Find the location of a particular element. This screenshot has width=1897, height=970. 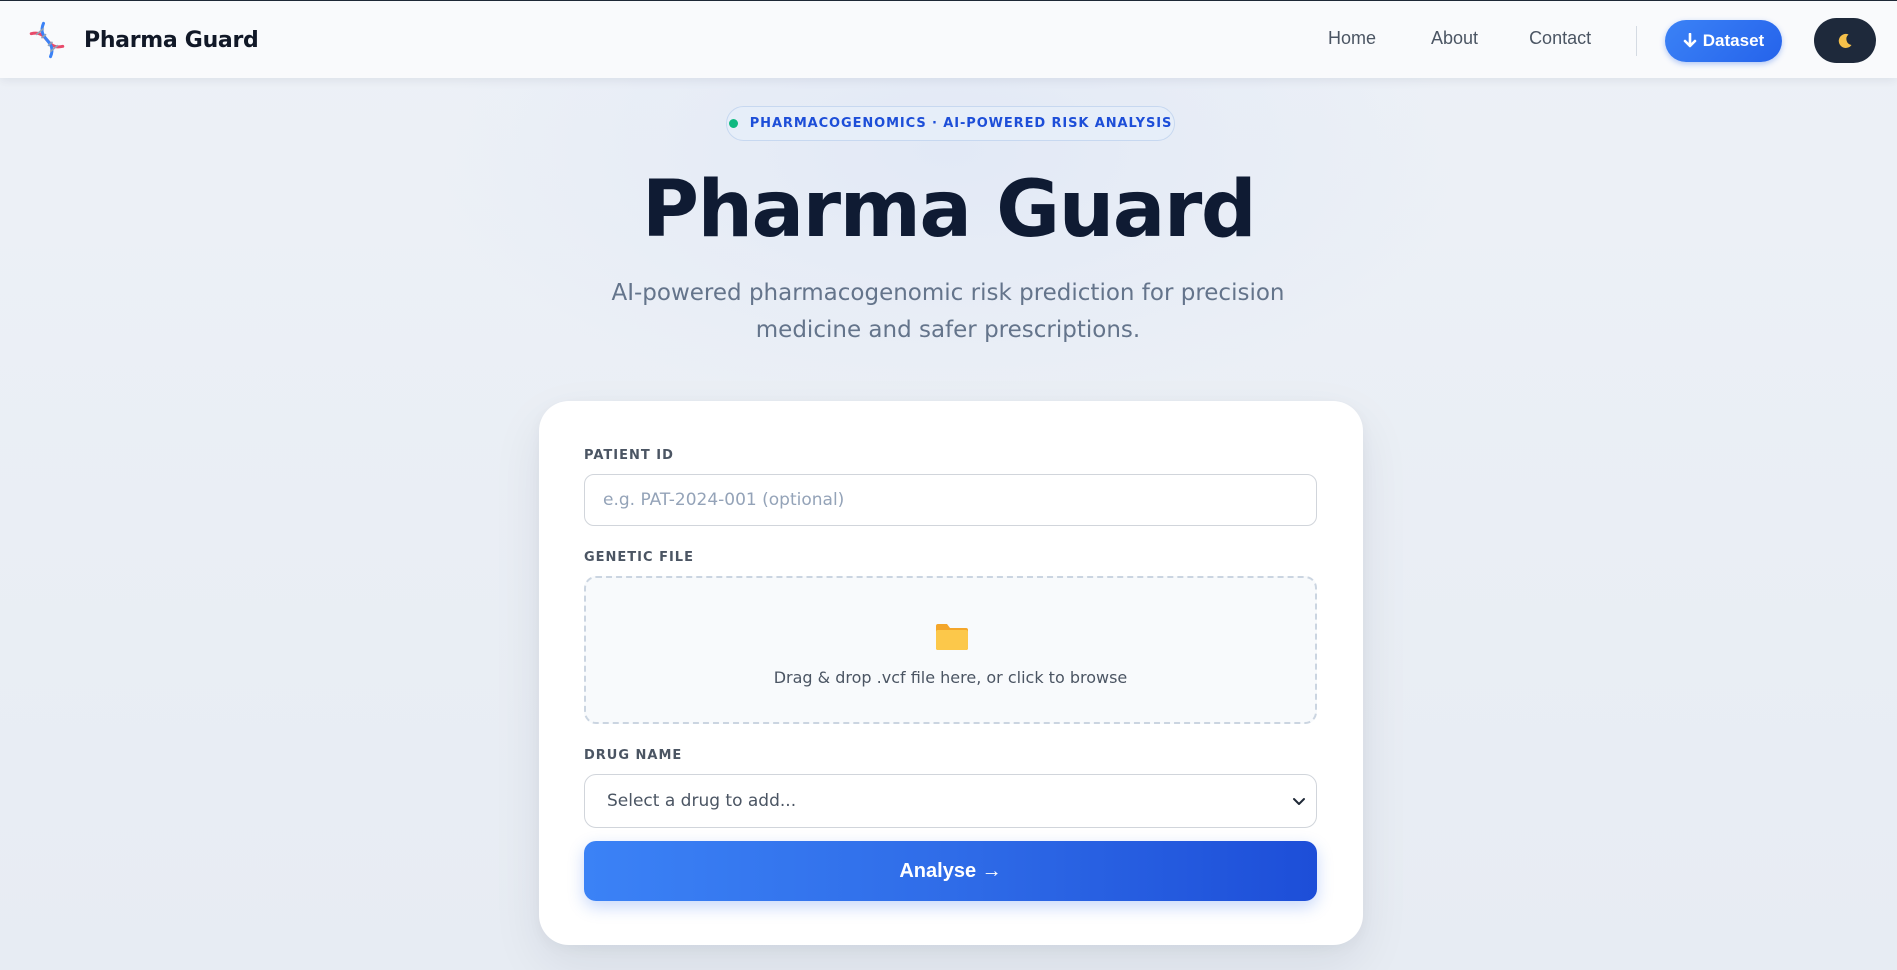

patient-id-input is located at coordinates (950, 500).